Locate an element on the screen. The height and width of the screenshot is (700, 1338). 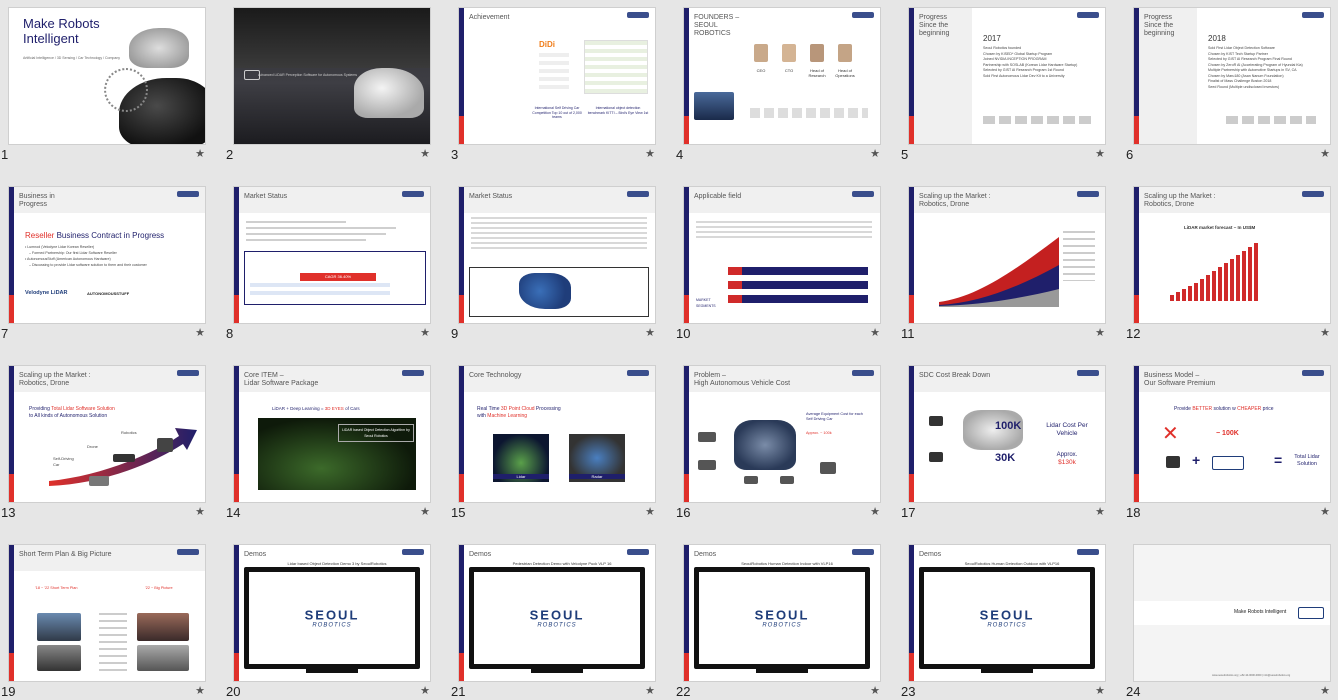
car-diagram-image is located at coordinates (765, 445).